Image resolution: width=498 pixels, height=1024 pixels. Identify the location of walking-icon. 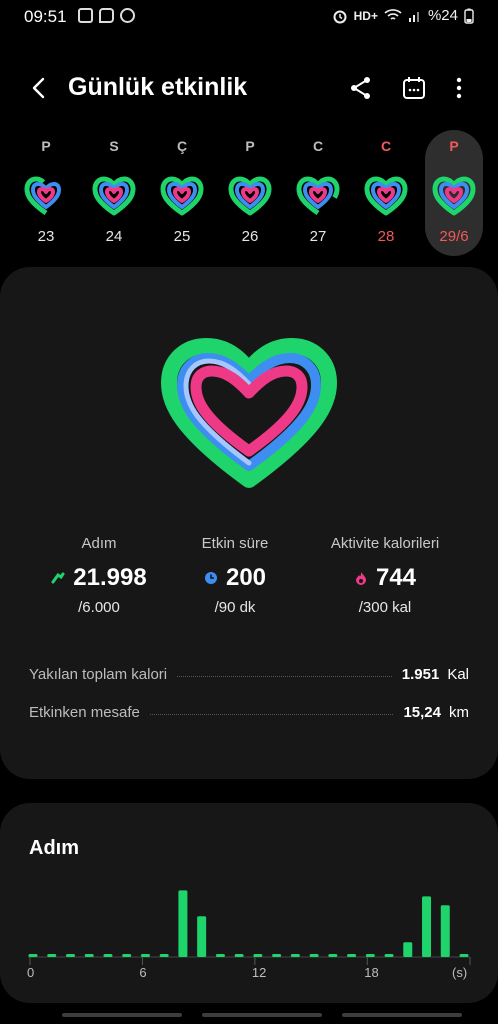
(58, 578).